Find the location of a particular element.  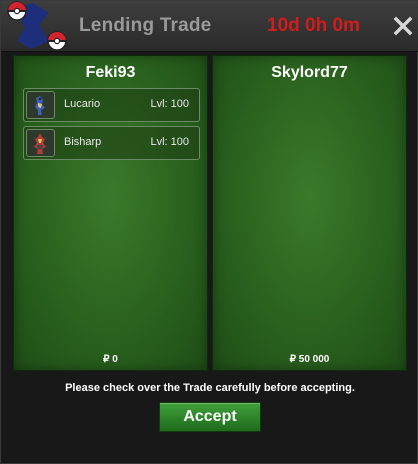

pokemon-slot-bisharp: Bisharp Lvl: 100 is located at coordinates (111, 143).